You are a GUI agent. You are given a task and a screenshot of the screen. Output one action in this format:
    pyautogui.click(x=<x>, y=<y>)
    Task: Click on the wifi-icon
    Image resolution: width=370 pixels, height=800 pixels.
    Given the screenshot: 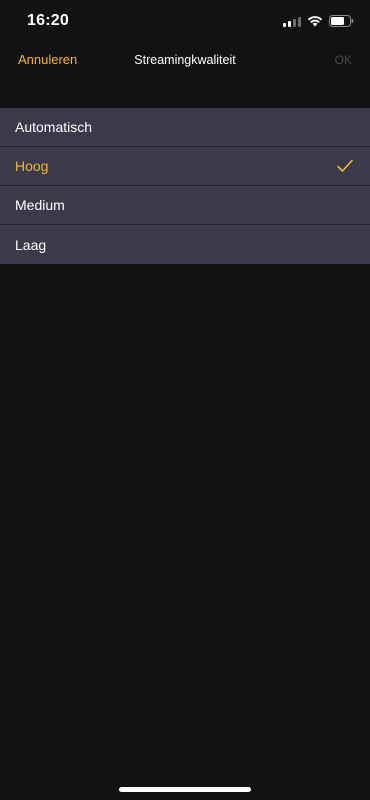 What is the action you would take?
    pyautogui.click(x=315, y=21)
    